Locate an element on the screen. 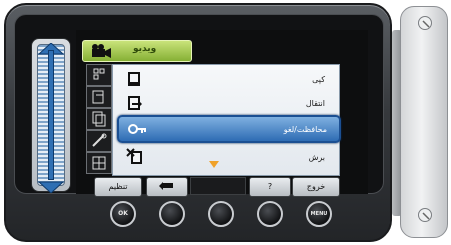  slider-bar is located at coordinates (51, 115).